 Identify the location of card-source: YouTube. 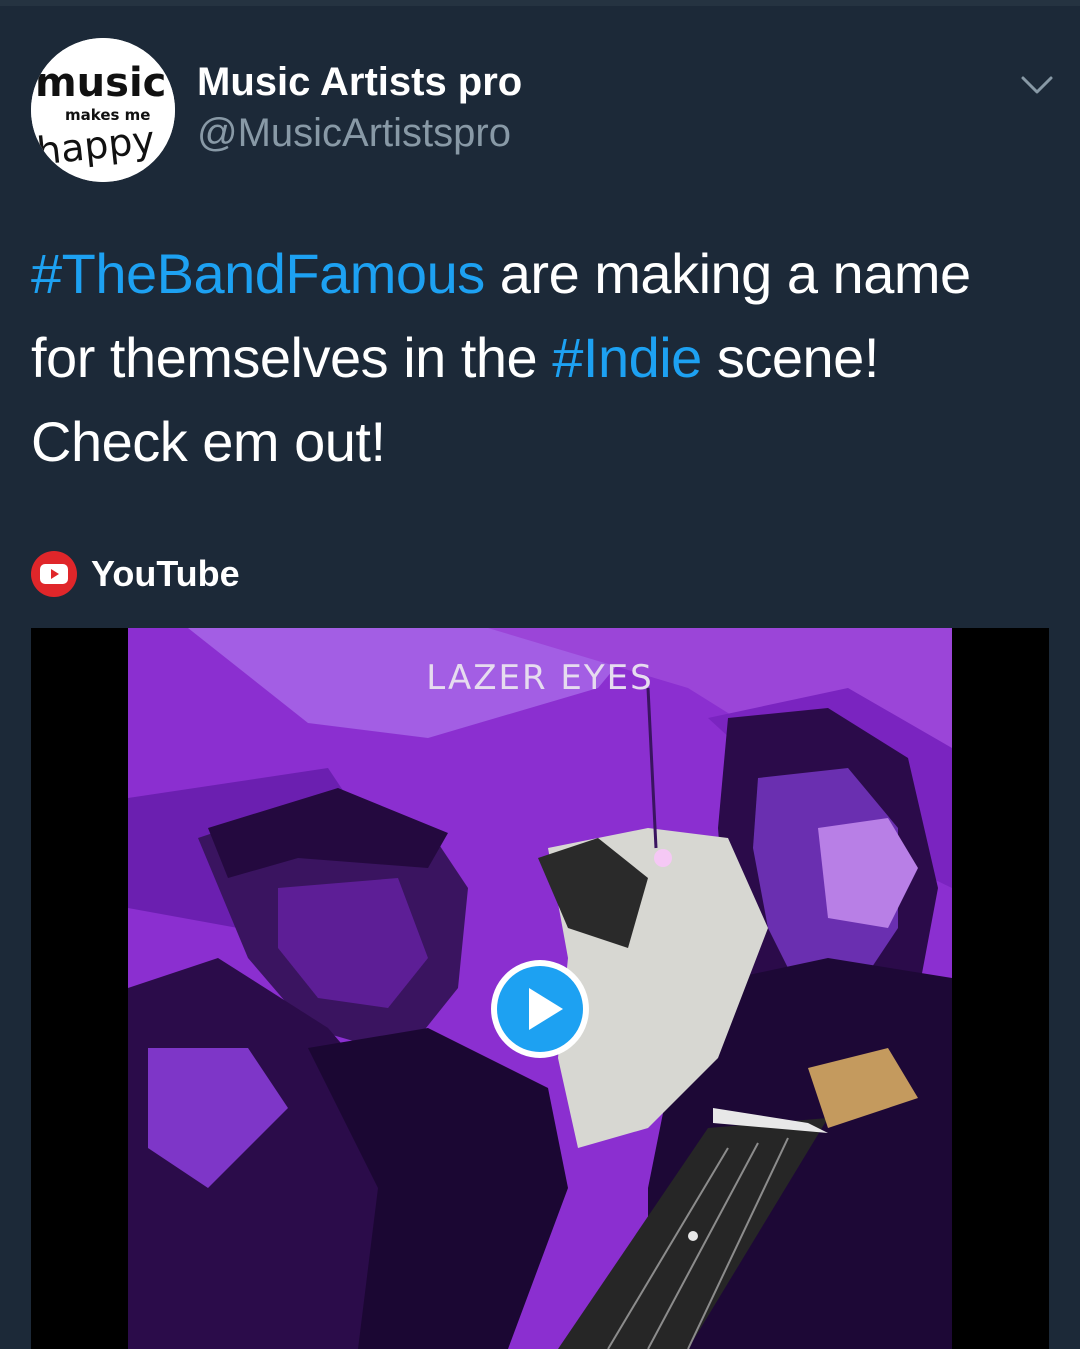
(135, 574).